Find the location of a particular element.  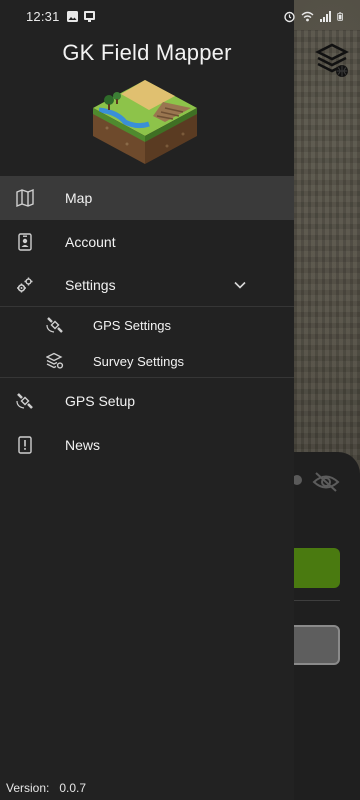

battery-icon is located at coordinates (340, 16).